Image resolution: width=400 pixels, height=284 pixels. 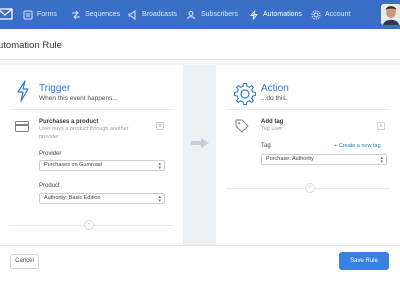 What do you see at coordinates (50, 154) in the screenshot?
I see `provider-label: Provider` at bounding box center [50, 154].